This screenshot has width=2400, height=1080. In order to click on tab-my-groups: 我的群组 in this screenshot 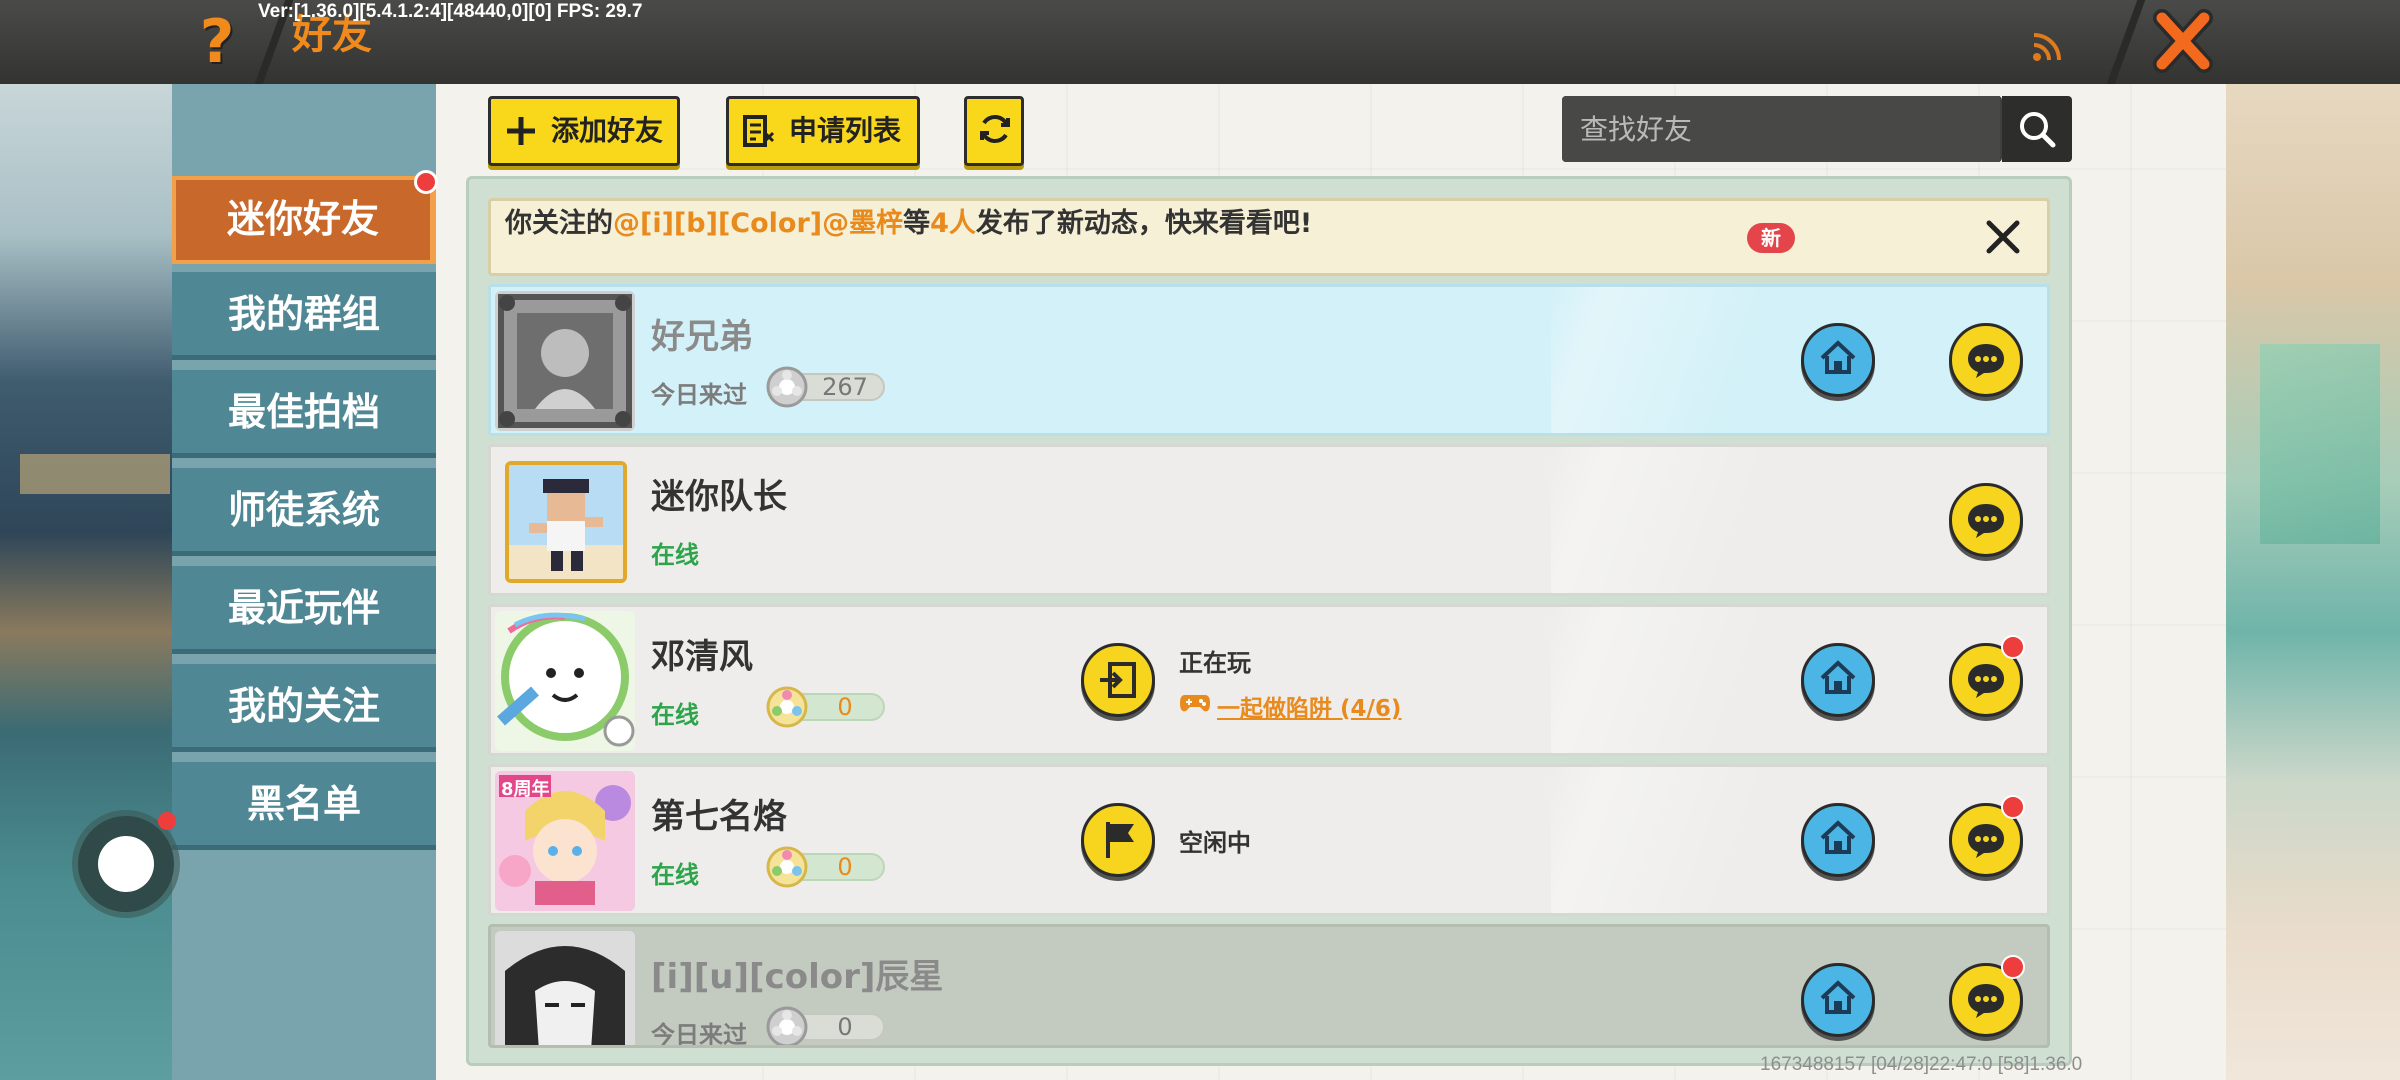, I will do `click(304, 316)`.